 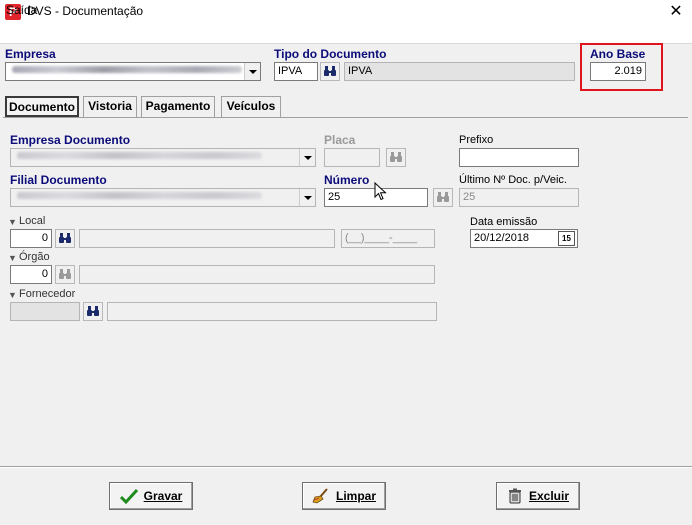 I want to click on empresa-documento-select, so click(x=163, y=157).